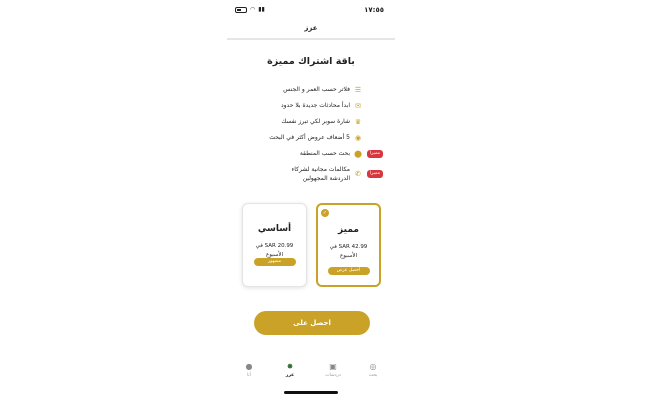  What do you see at coordinates (358, 106) in the screenshot?
I see `chat-bubbles-icon: ✉` at bounding box center [358, 106].